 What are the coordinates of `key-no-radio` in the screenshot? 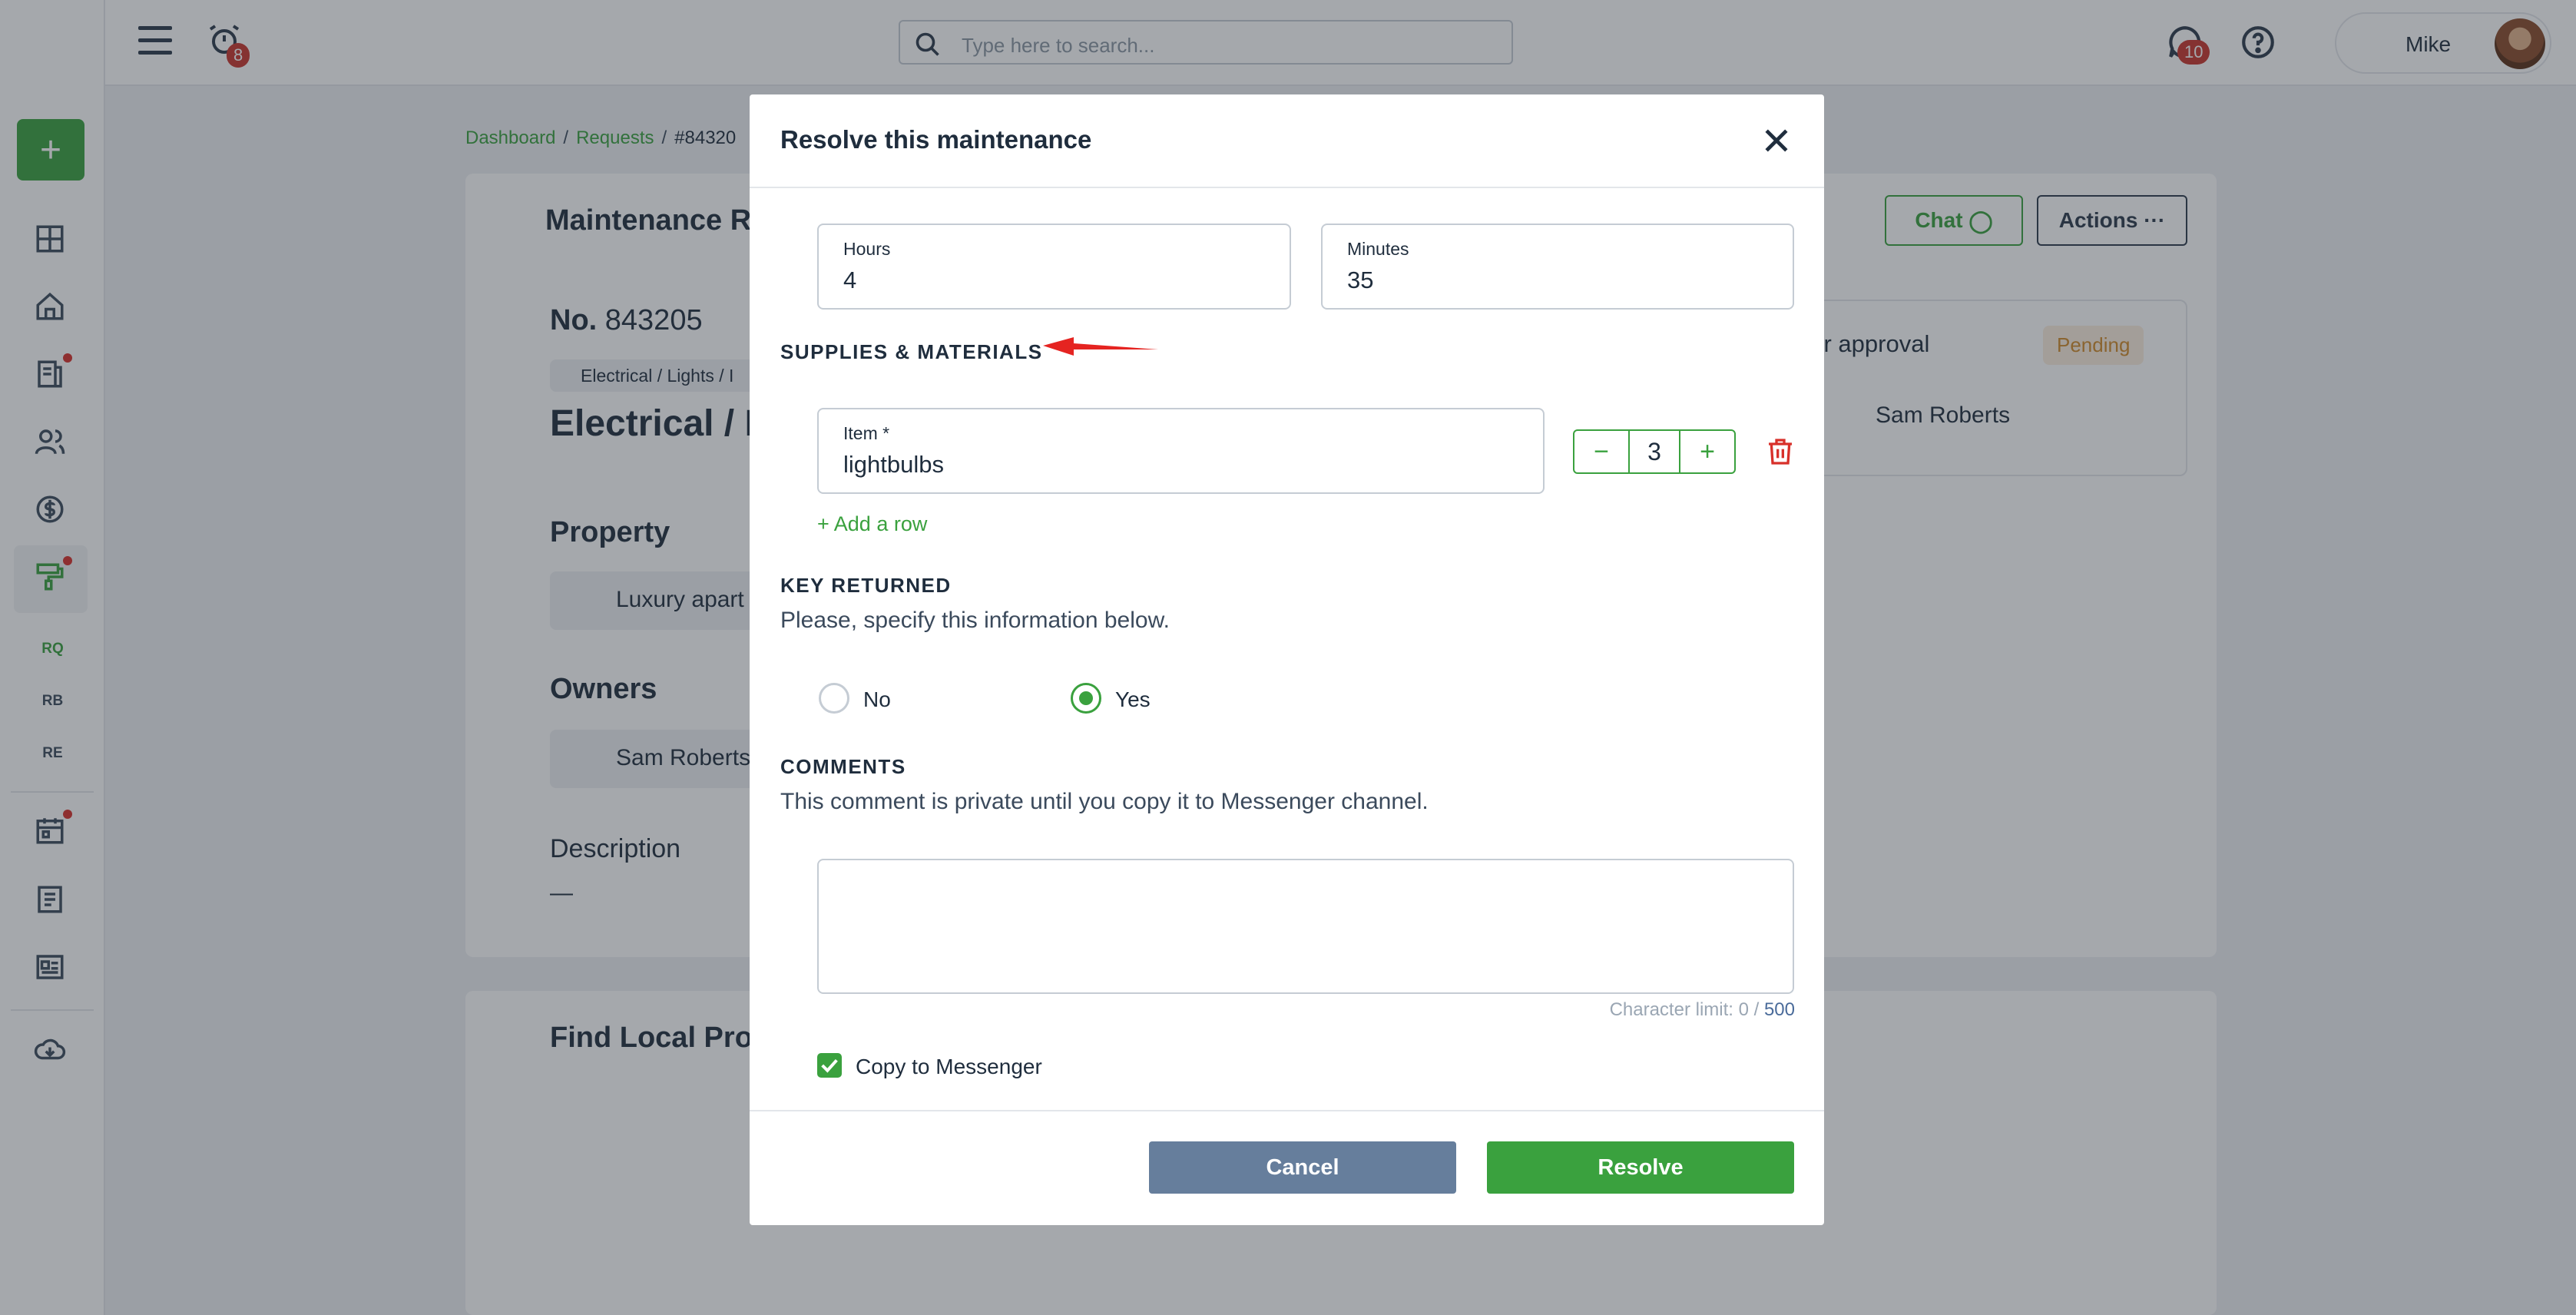 It's located at (834, 698).